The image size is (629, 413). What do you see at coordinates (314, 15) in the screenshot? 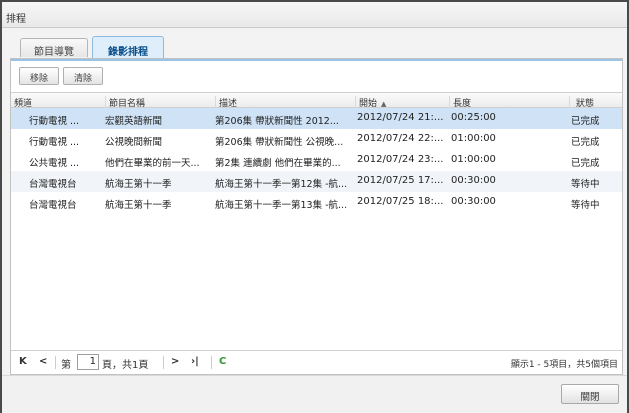
I see `title-bar: 排程` at bounding box center [314, 15].